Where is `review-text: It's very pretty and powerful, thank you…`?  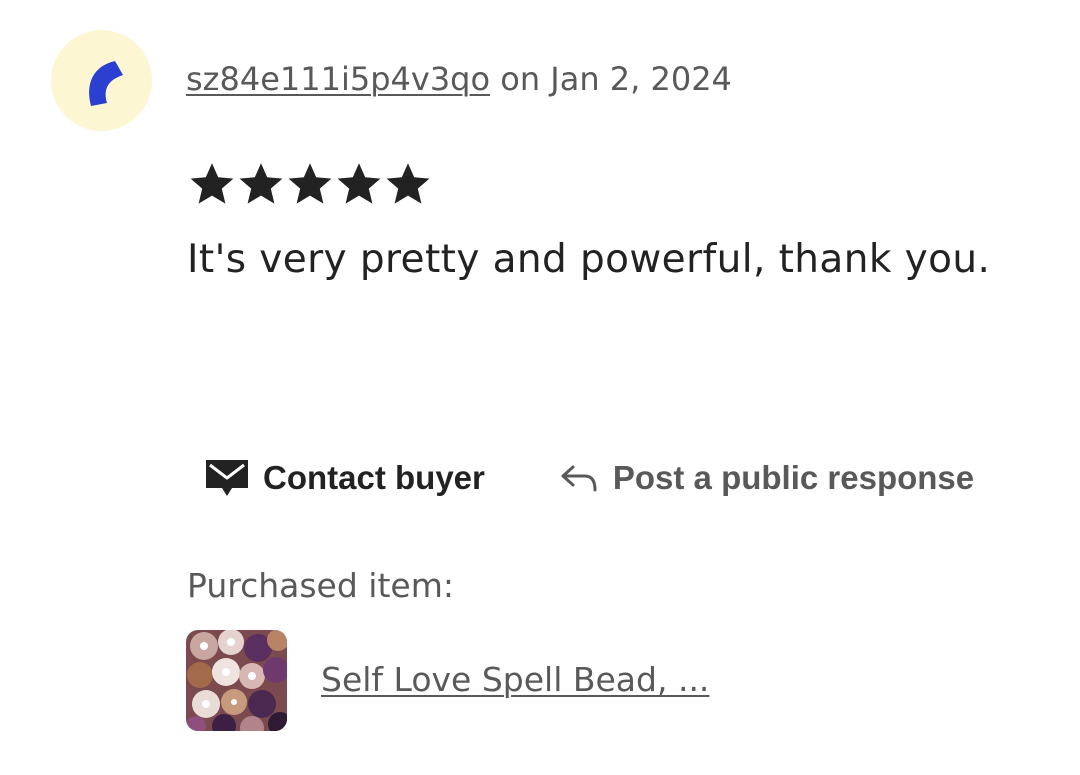
review-text: It's very pretty and powerful, thank you… is located at coordinates (589, 259).